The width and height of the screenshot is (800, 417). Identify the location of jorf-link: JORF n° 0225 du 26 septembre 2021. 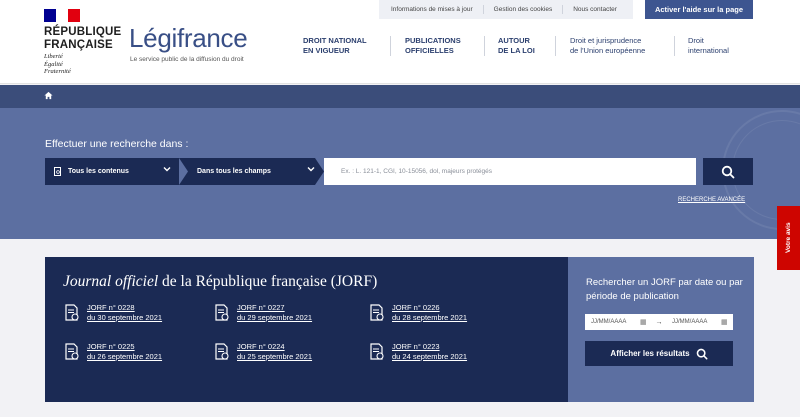
(113, 352).